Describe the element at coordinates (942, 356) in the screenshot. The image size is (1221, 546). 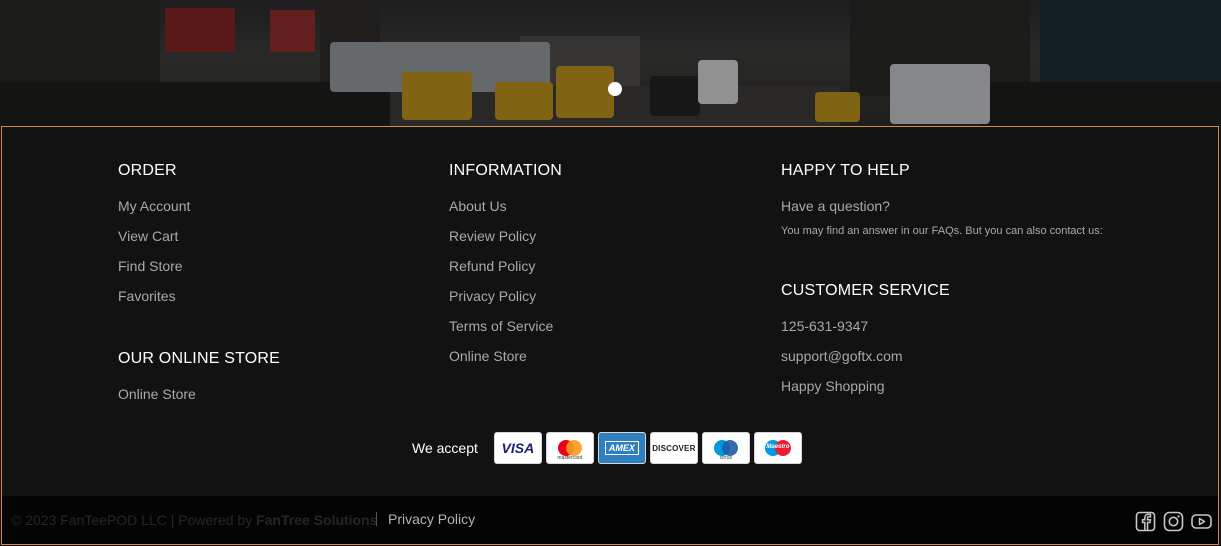
I see `email-link: support@goftx.com` at that location.